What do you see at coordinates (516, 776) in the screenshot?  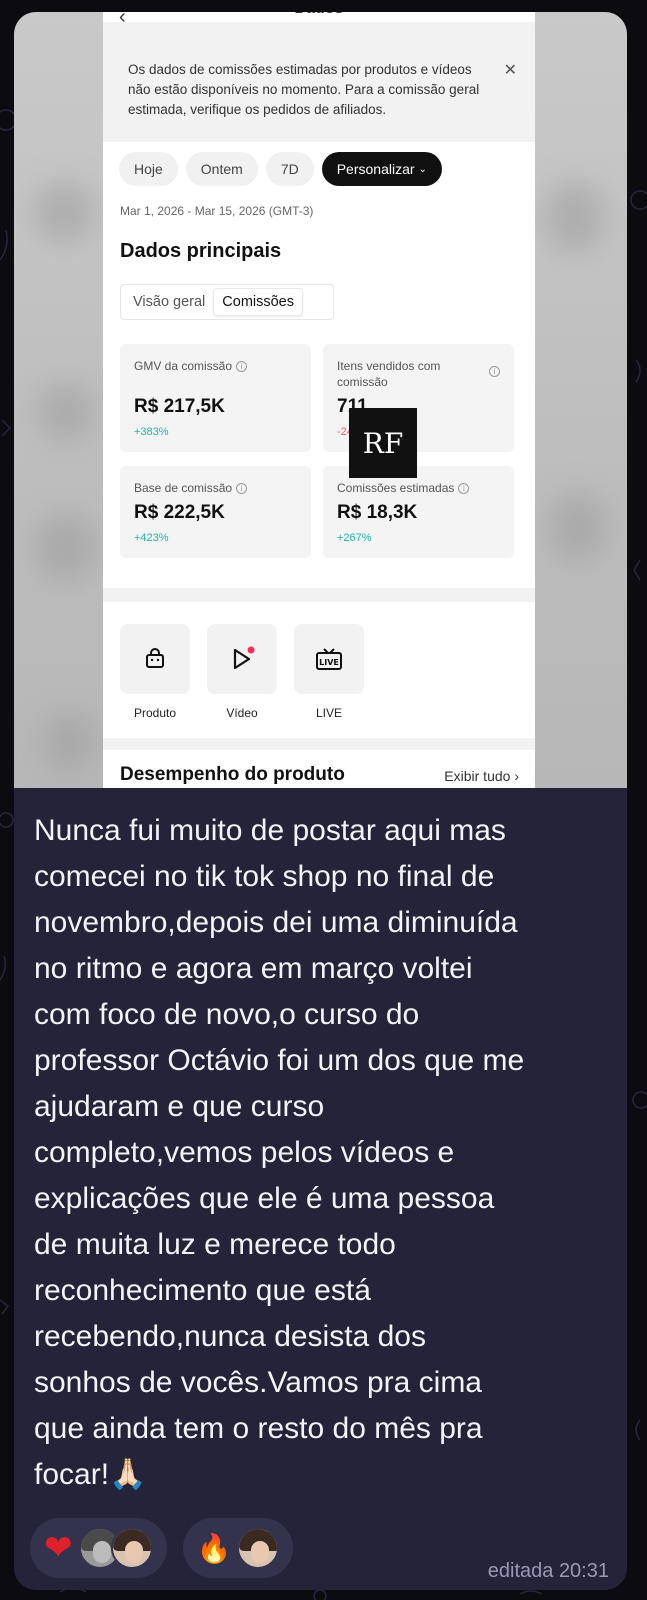 I see `chevron-right-icon: ›` at bounding box center [516, 776].